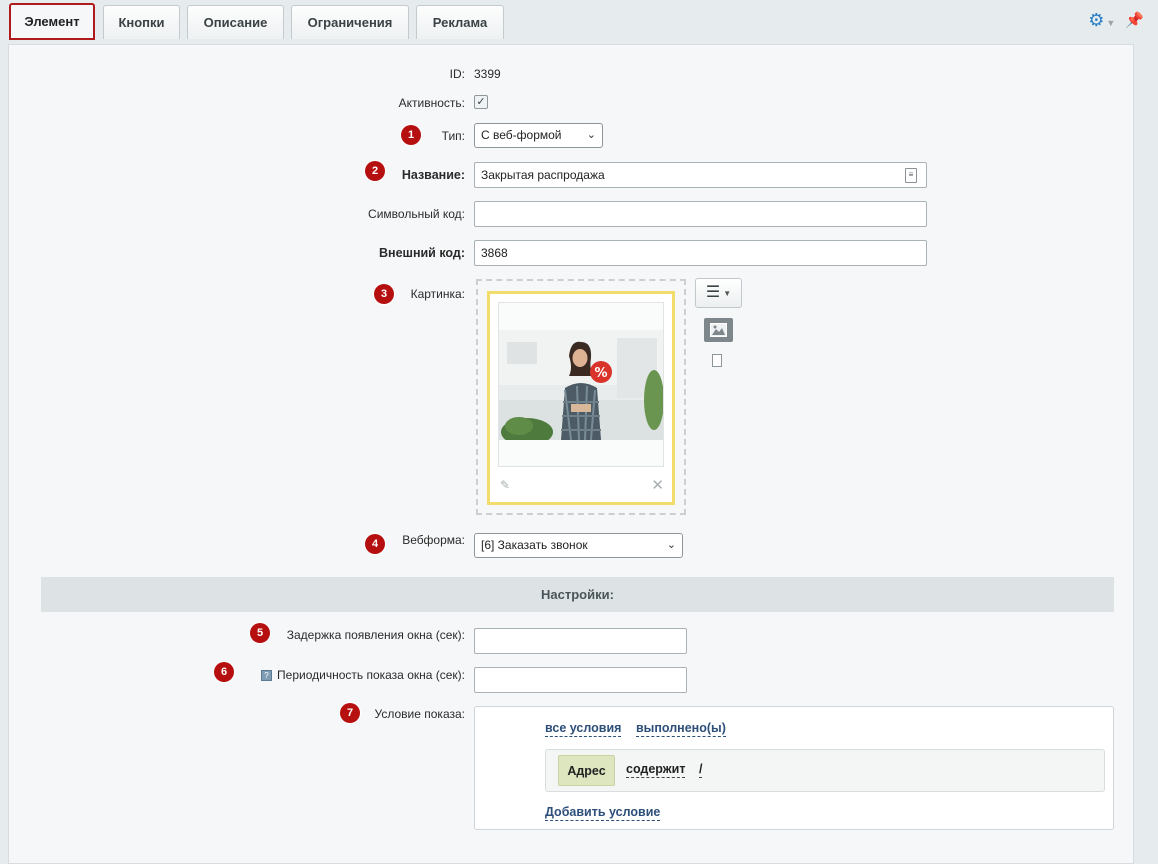  I want to click on webform-label: Вебформа:, so click(433, 540).